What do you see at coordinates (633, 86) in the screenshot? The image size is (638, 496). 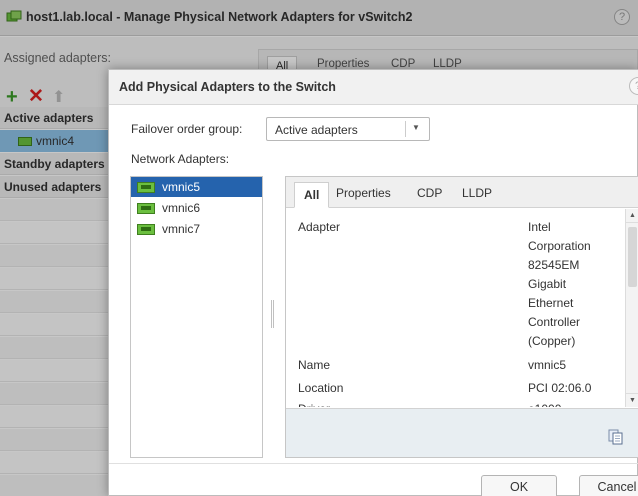 I see `help-icon: ?` at bounding box center [633, 86].